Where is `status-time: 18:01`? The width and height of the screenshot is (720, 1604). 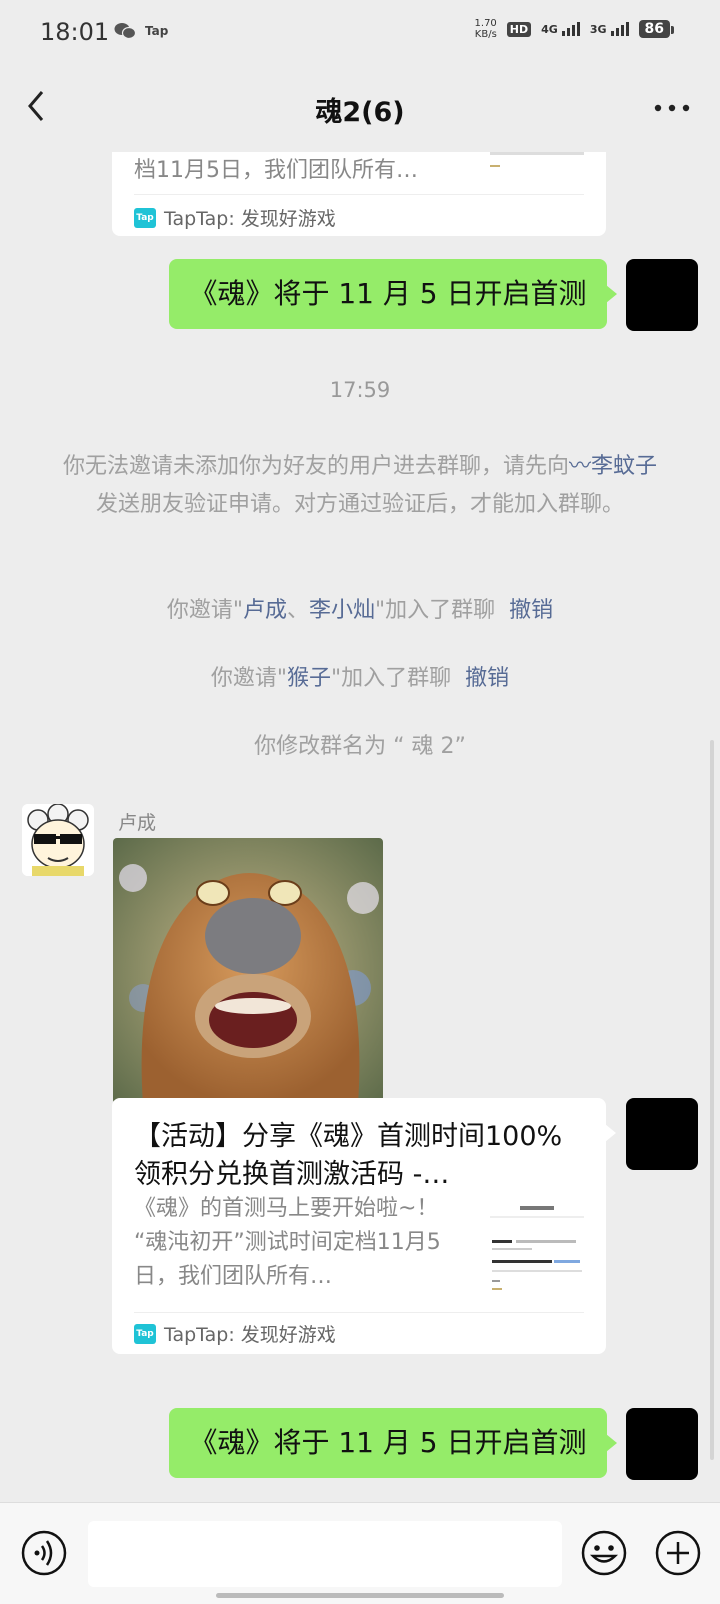
status-time: 18:01 is located at coordinates (75, 32).